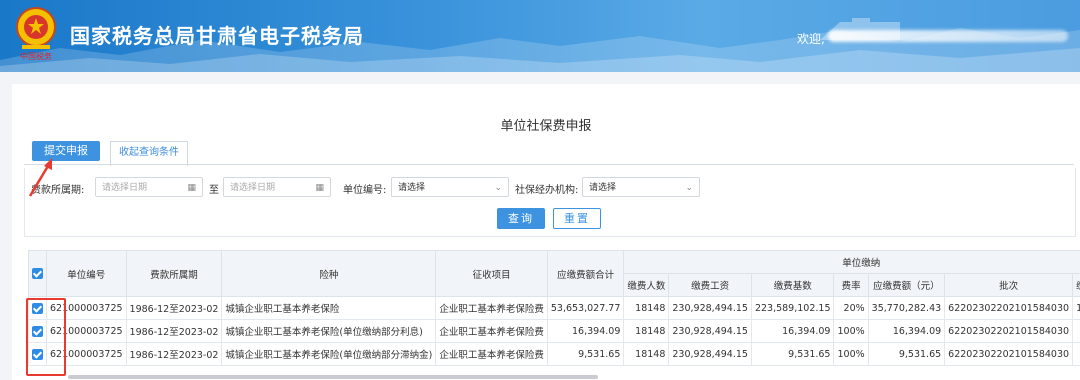 The image size is (1080, 380). What do you see at coordinates (851, 308) in the screenshot?
I see `cell-rate: 20%` at bounding box center [851, 308].